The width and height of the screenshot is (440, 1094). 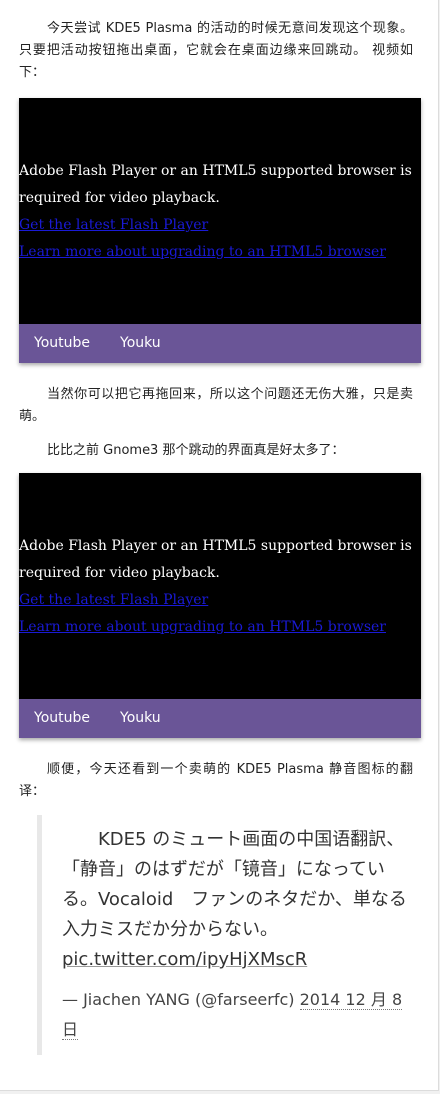 I want to click on second-paragraph: 当然你可以把它再拖回来，所以这个问题还无伤大雅，只是卖萌。, so click(x=216, y=405).